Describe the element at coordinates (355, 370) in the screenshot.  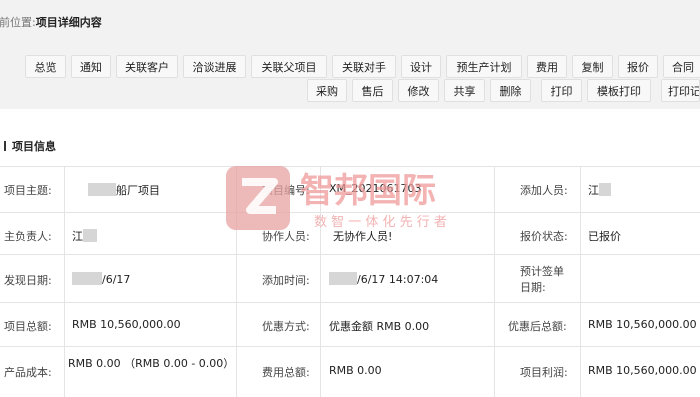
I see `expense-value: RMB 0.00` at that location.